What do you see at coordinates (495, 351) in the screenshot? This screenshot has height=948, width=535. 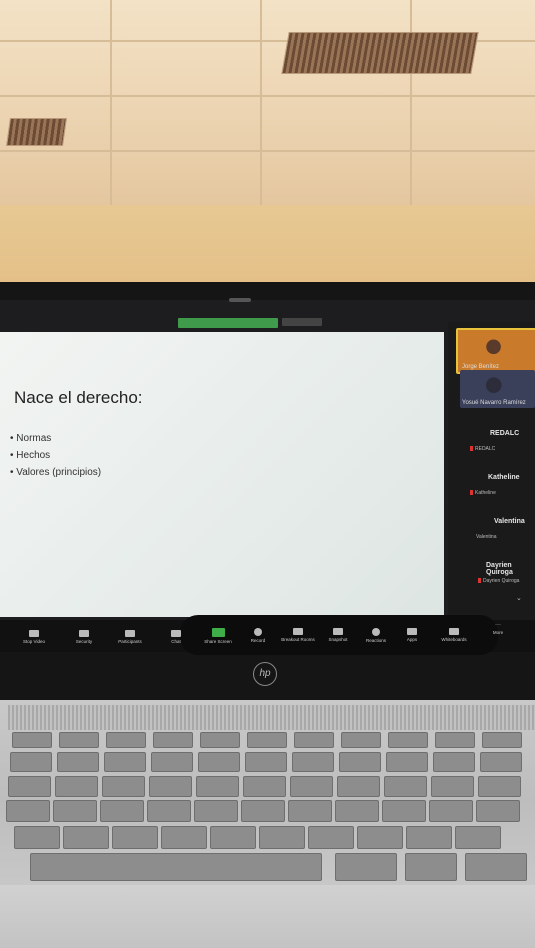 I see `participant-video: Jorge Benítez` at bounding box center [495, 351].